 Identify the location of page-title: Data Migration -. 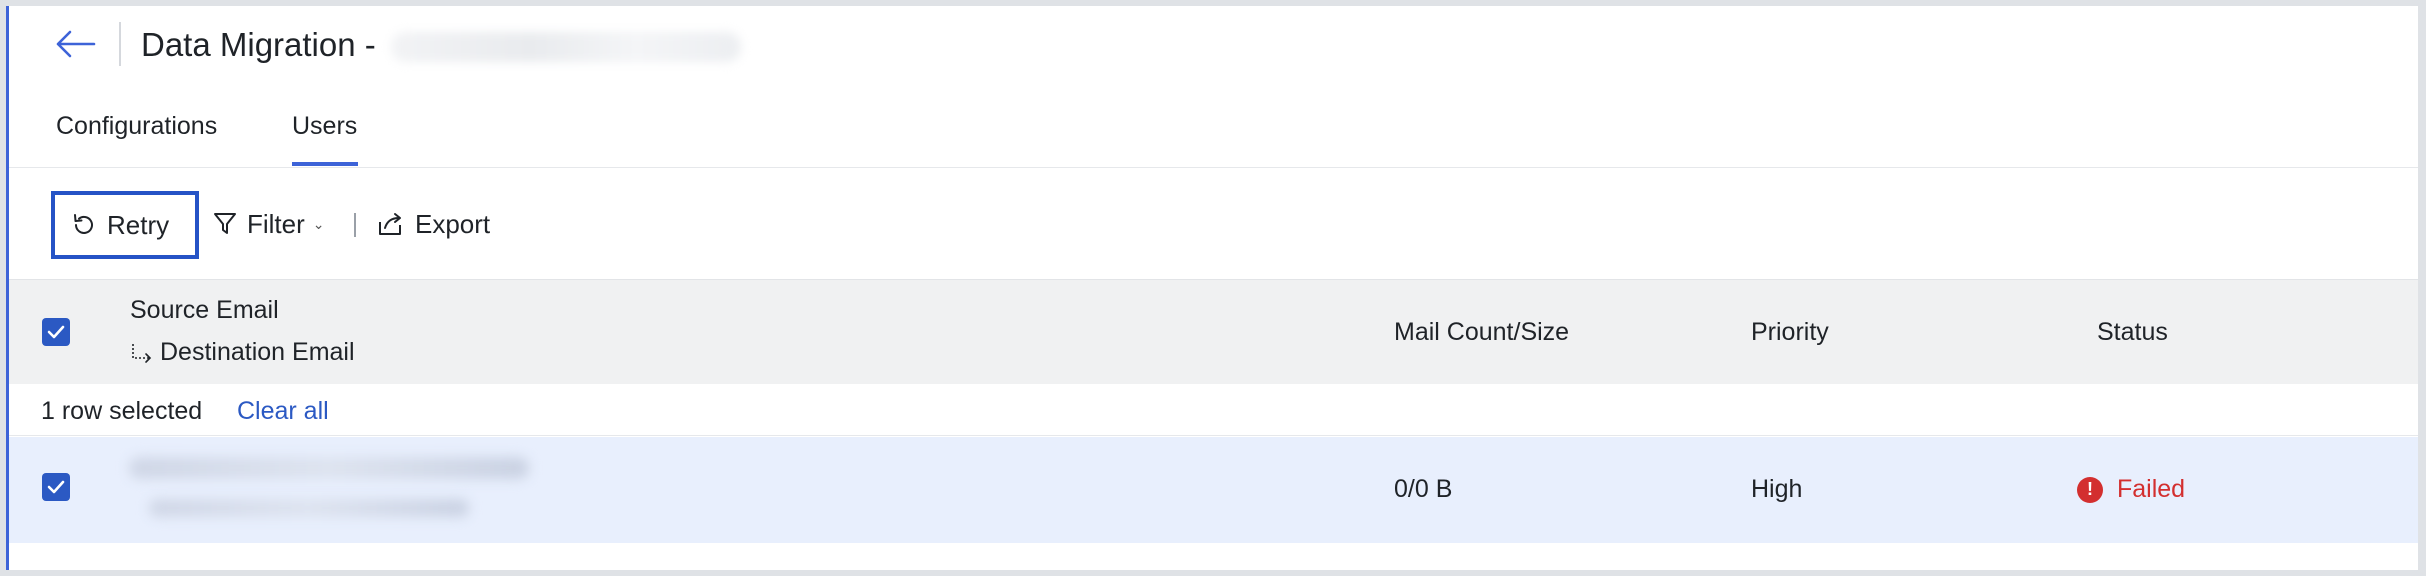
(441, 45).